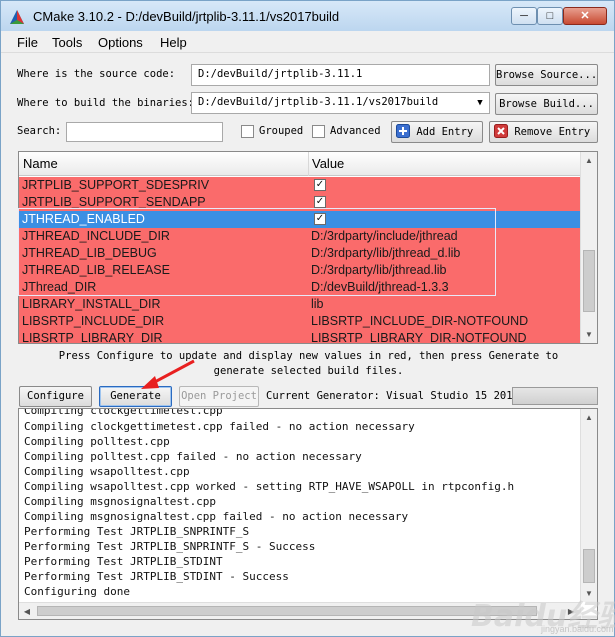 The height and width of the screenshot is (637, 615). What do you see at coordinates (589, 334) in the screenshot?
I see `scroll-down-icon: ▼` at bounding box center [589, 334].